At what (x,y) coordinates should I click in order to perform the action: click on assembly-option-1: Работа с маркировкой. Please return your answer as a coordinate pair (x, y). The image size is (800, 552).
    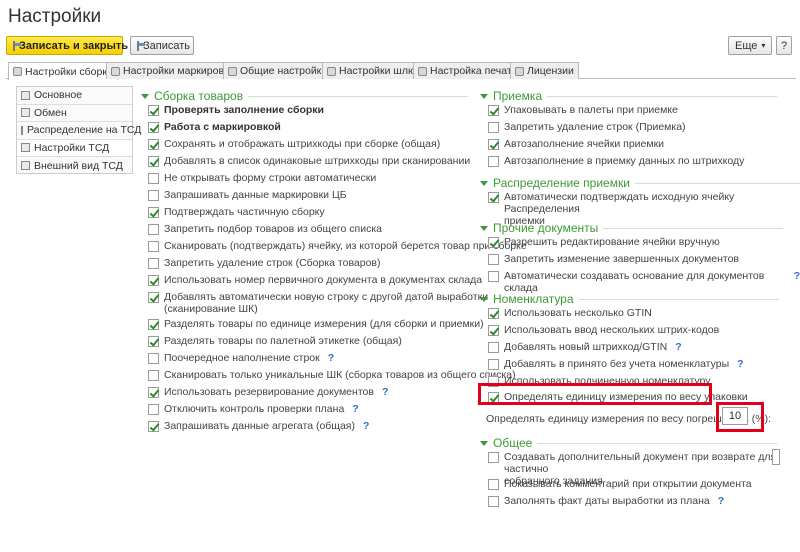
    Looking at the image, I should click on (214, 127).